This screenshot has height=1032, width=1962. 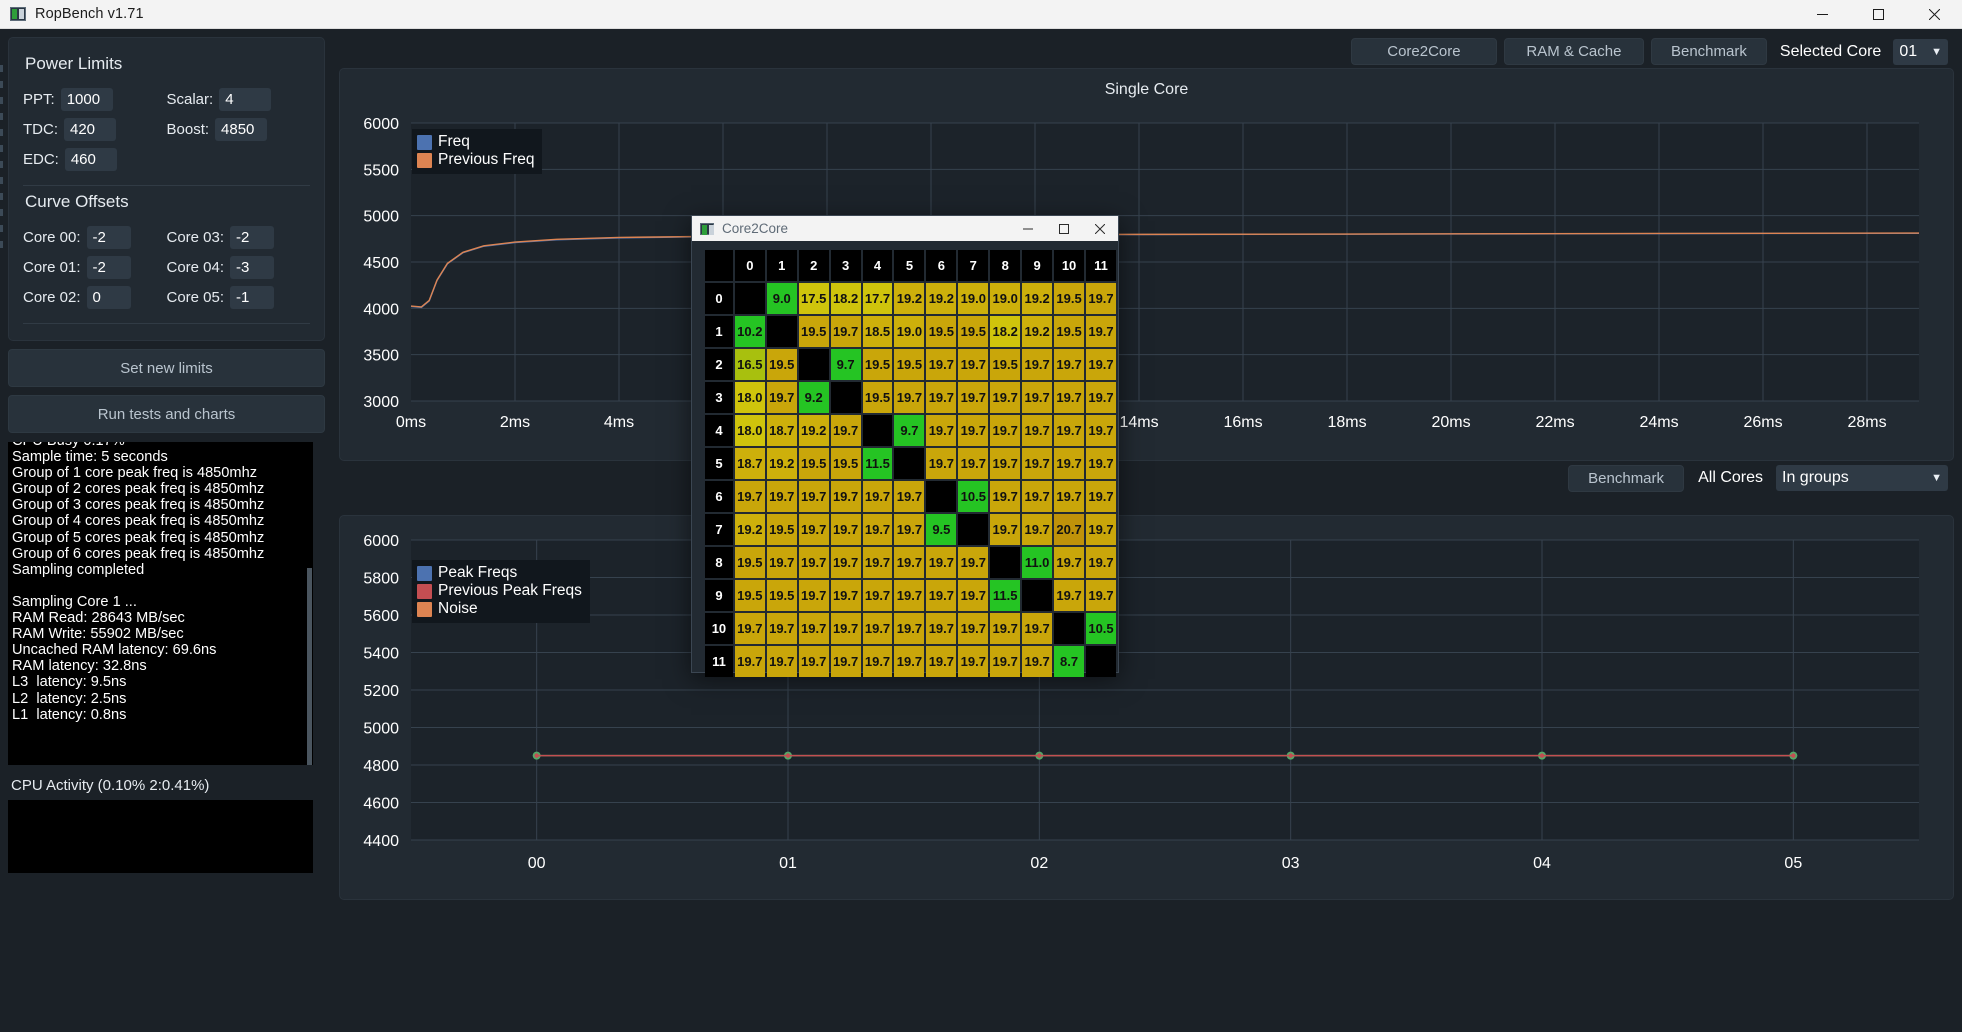 I want to click on core-05-input: -1, so click(x=252, y=297).